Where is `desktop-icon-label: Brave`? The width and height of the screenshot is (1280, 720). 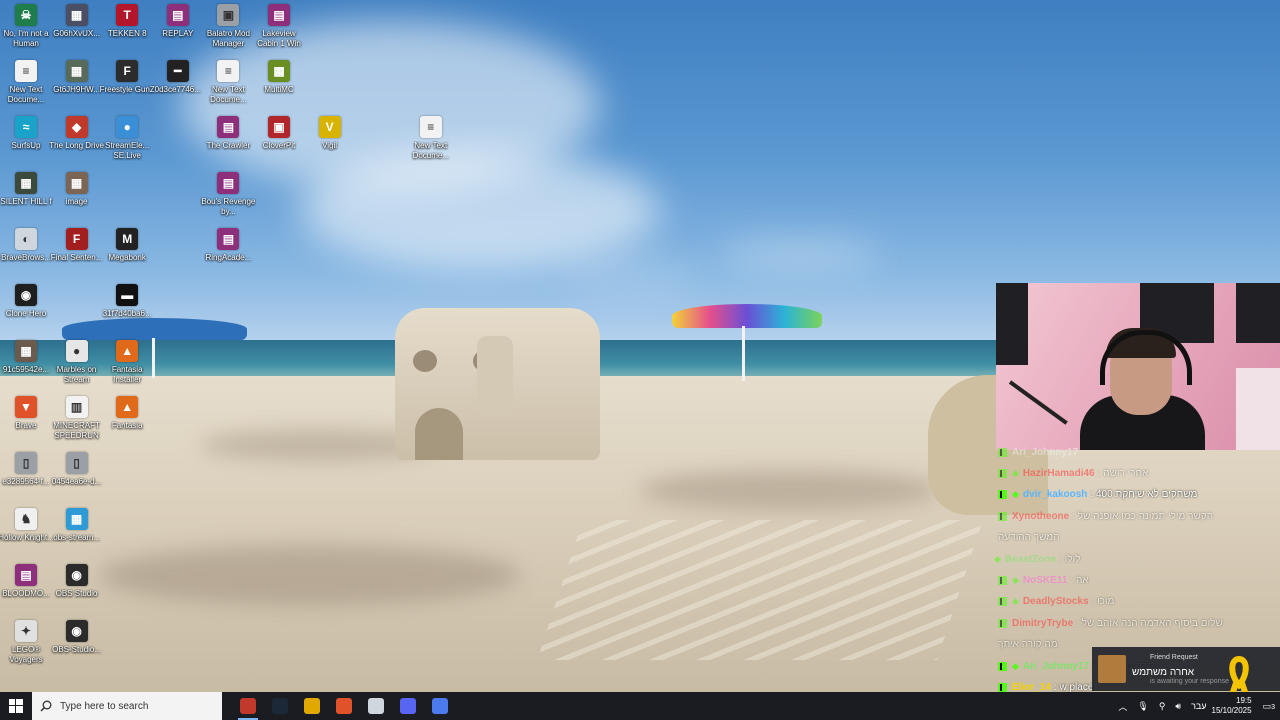
desktop-icon-label: Brave is located at coordinates (26, 425).